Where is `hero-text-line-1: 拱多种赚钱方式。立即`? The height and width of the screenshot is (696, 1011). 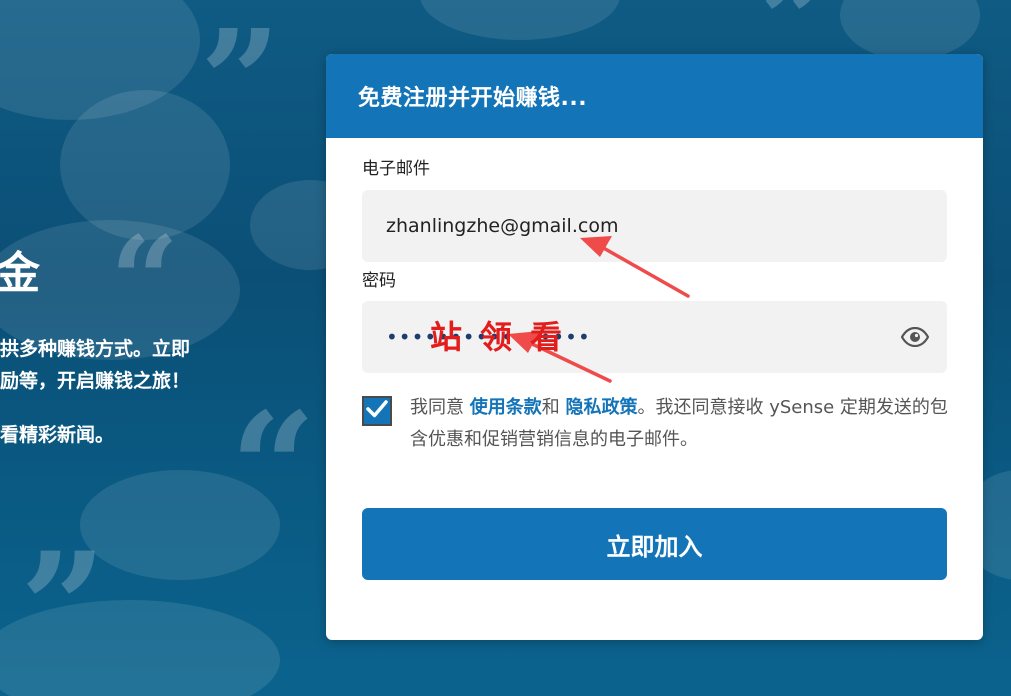 hero-text-line-1: 拱多种赚钱方式。立即 is located at coordinates (95, 349).